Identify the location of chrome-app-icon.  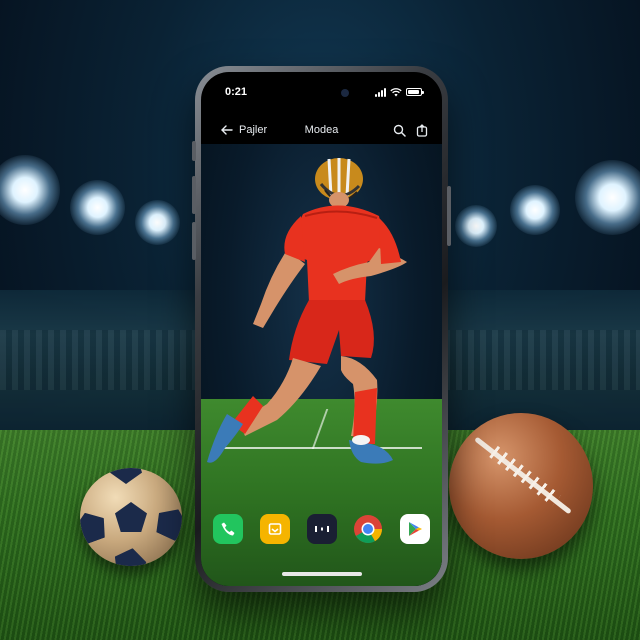
(368, 529).